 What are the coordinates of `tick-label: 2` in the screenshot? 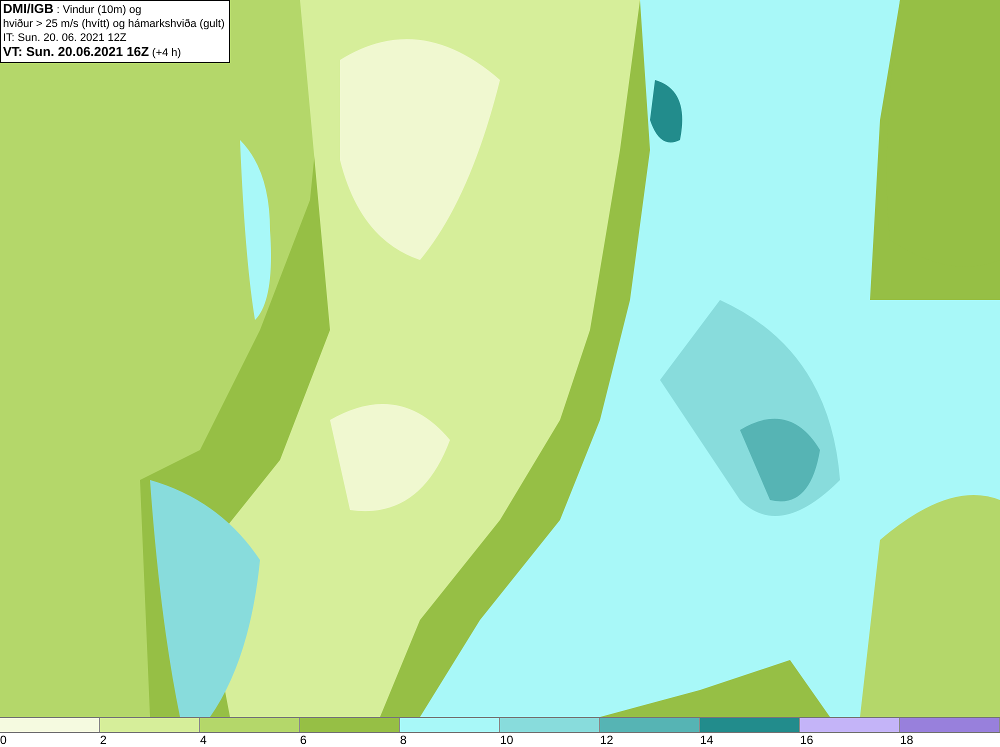 It's located at (103, 740).